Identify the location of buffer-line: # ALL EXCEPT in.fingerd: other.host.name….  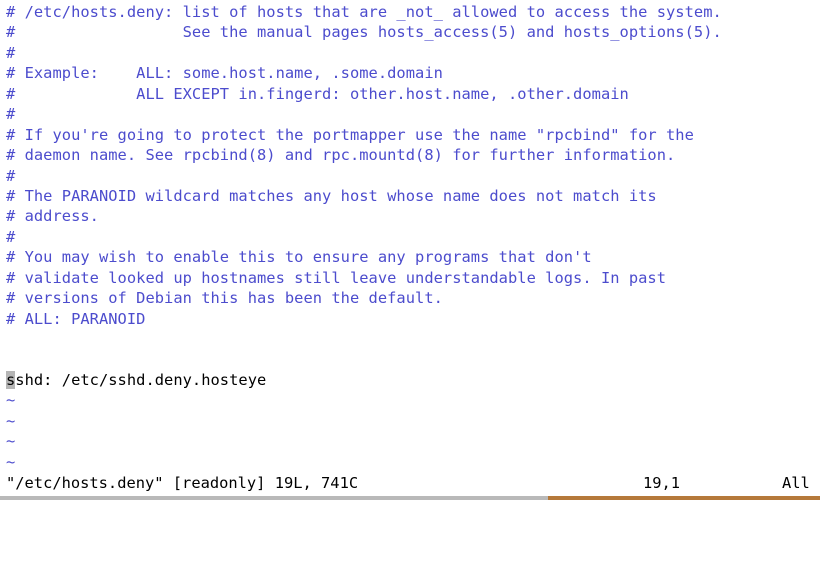
(317, 93).